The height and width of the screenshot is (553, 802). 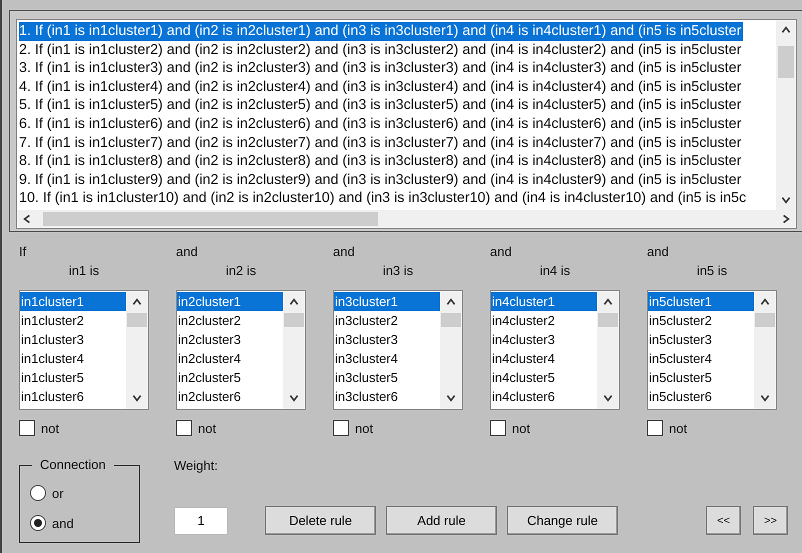 I want to click on weight-field: 1, so click(x=201, y=520).